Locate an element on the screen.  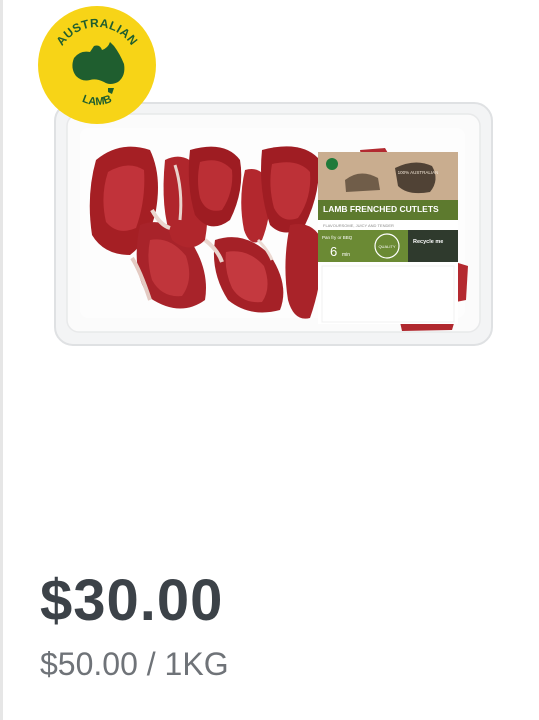
australian-lamb-badge: AUSTRALIAN LAMB is located at coordinates (97, 65).